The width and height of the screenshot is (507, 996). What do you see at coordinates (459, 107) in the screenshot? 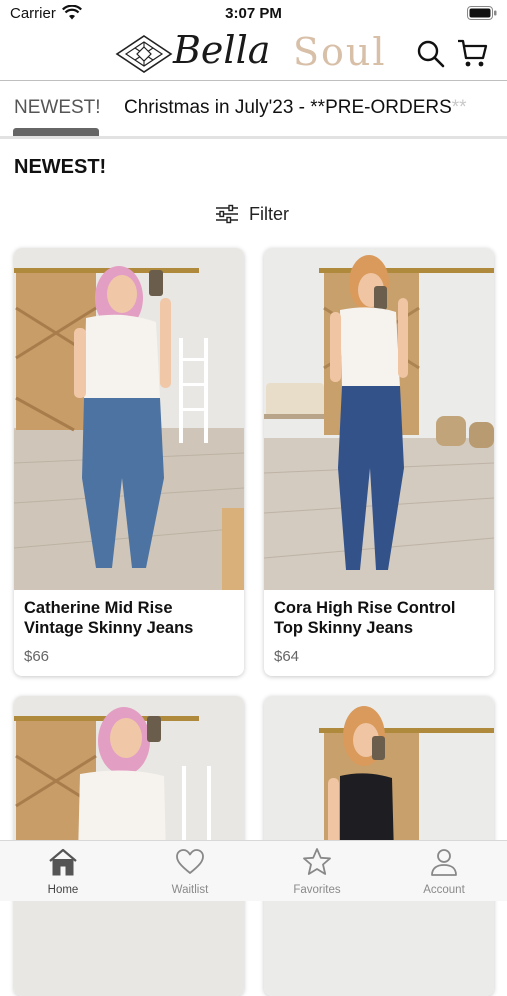
I see `tab-christmas-label-tail: **` at bounding box center [459, 107].